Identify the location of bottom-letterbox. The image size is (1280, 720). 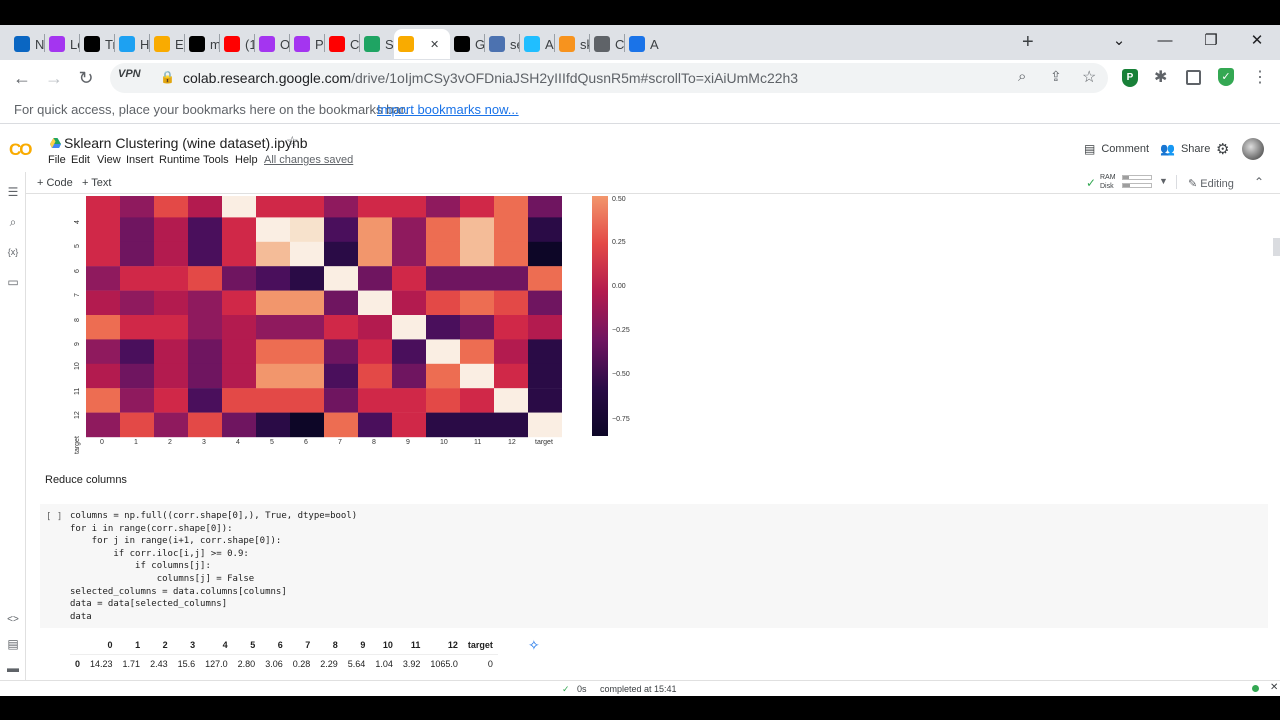
(640, 708).